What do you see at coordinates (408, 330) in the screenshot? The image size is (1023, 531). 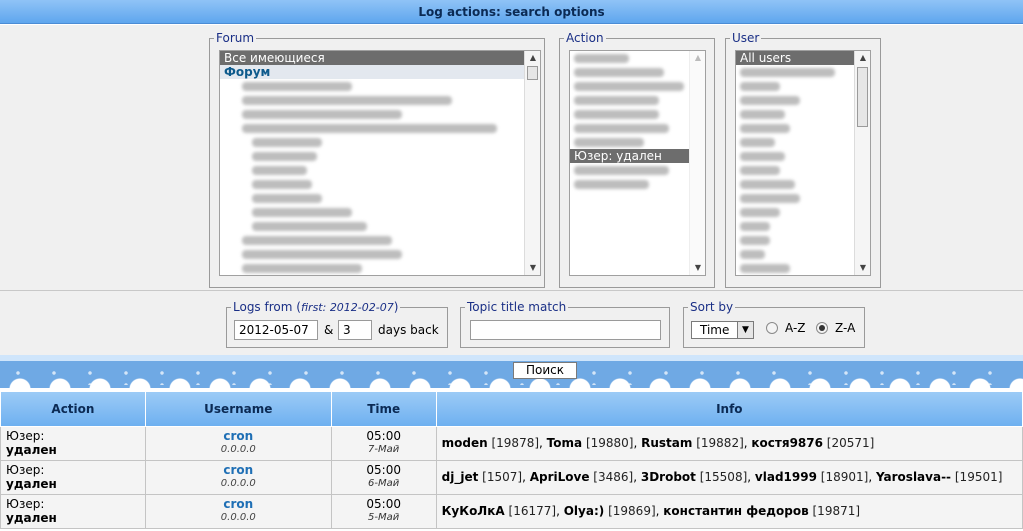 I see `days-back-label: days back` at bounding box center [408, 330].